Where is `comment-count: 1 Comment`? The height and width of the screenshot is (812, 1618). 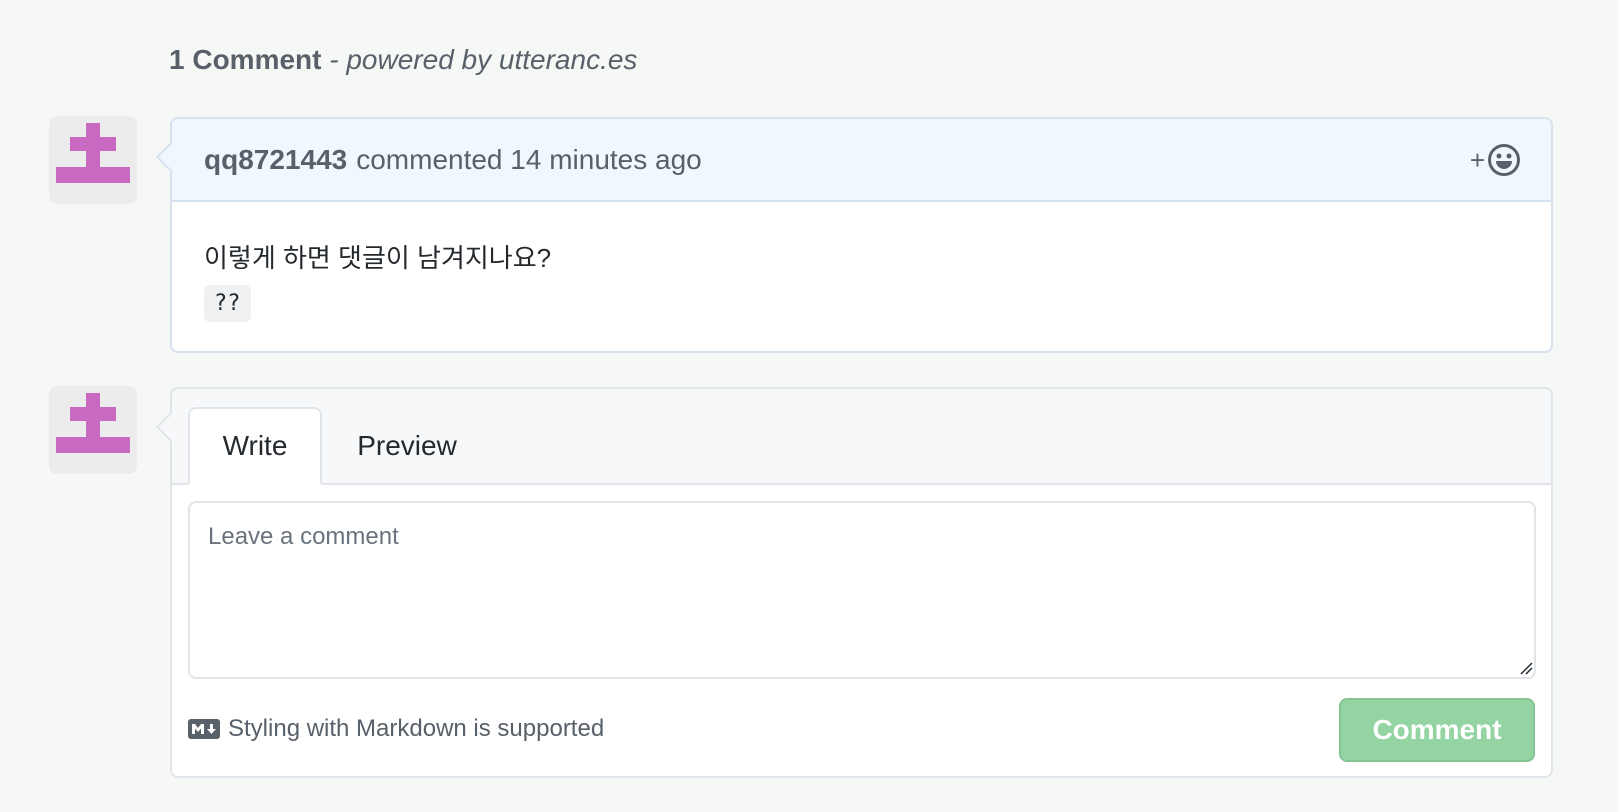
comment-count: 1 Comment is located at coordinates (245, 59).